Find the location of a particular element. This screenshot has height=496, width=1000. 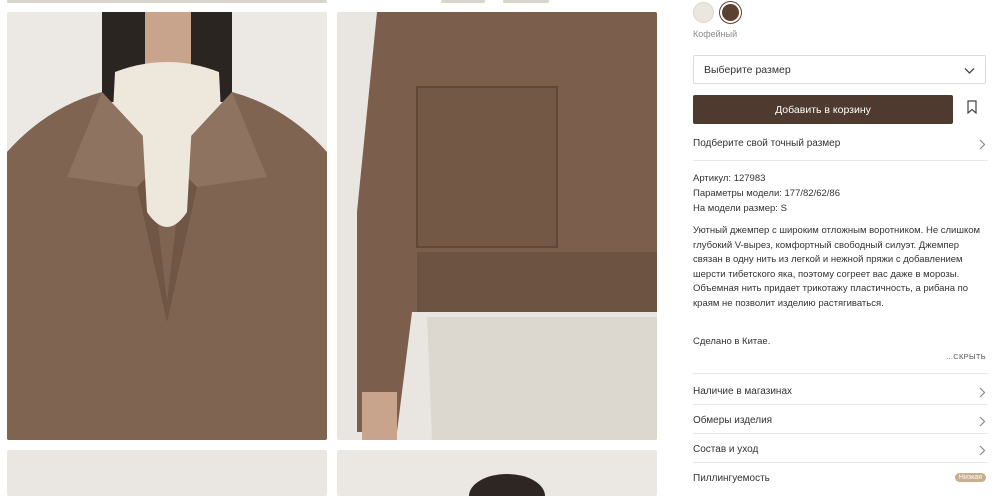

measurements-label: Обмеры изделия is located at coordinates (733, 420).